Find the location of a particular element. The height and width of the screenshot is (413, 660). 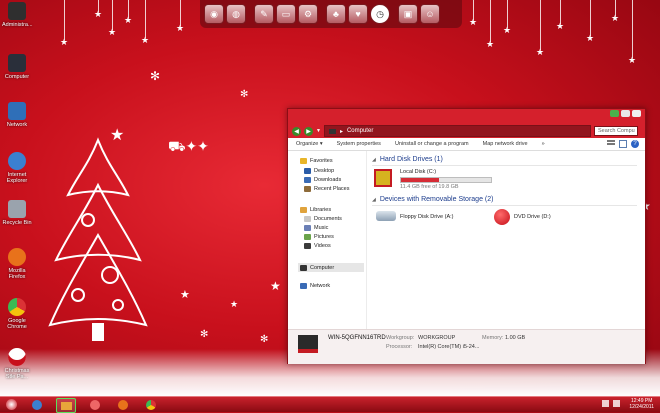

view-options-icon is located at coordinates (611, 144).